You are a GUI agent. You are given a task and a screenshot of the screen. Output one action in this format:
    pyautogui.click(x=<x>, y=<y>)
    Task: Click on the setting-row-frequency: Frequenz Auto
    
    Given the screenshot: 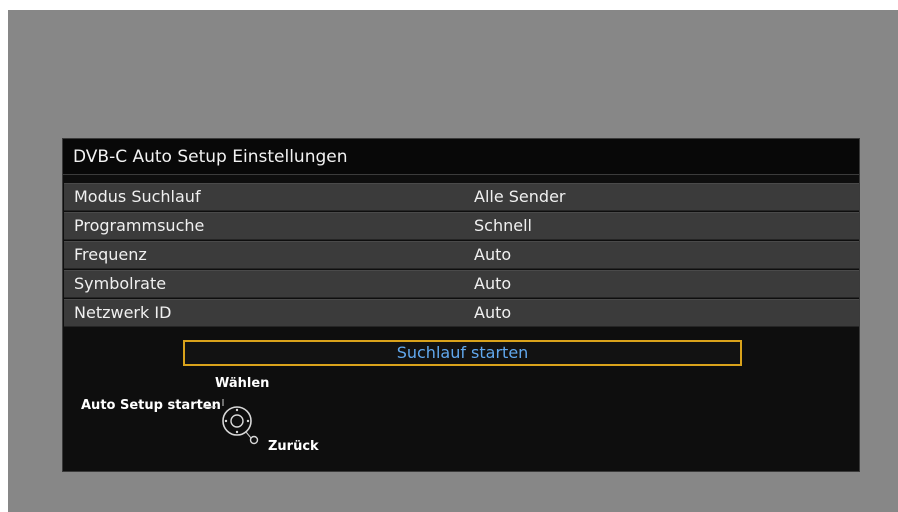 What is the action you would take?
    pyautogui.click(x=461, y=255)
    